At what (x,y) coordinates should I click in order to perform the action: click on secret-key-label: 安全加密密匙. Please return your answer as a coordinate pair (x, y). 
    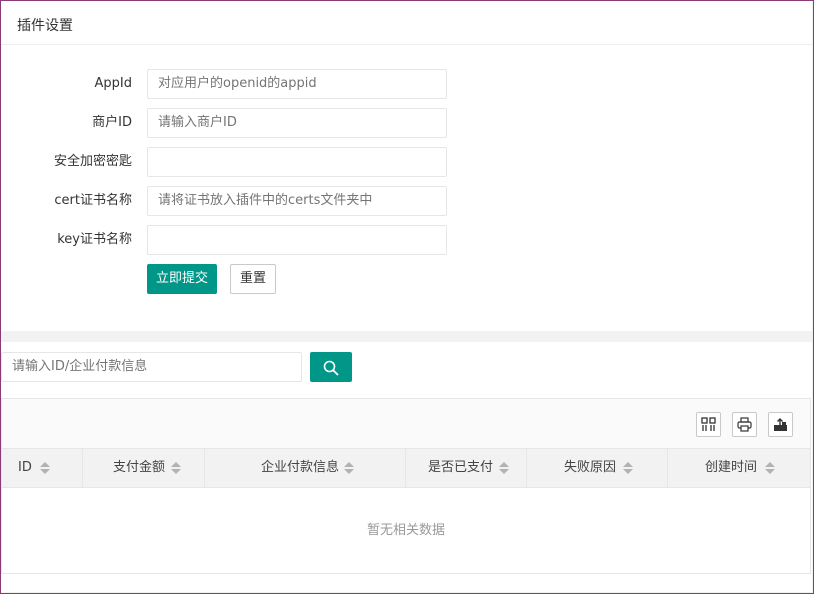
    Looking at the image, I should click on (92, 161).